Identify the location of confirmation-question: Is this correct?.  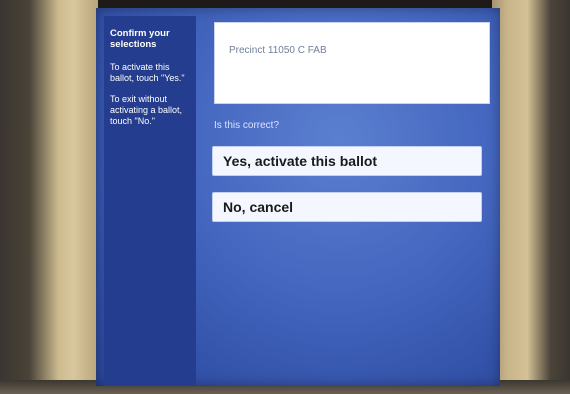
(247, 125).